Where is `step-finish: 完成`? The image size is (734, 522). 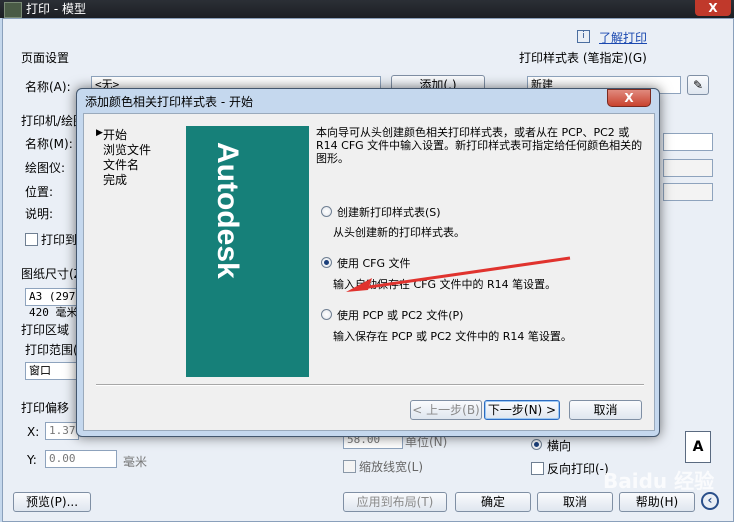 step-finish: 完成 is located at coordinates (115, 180).